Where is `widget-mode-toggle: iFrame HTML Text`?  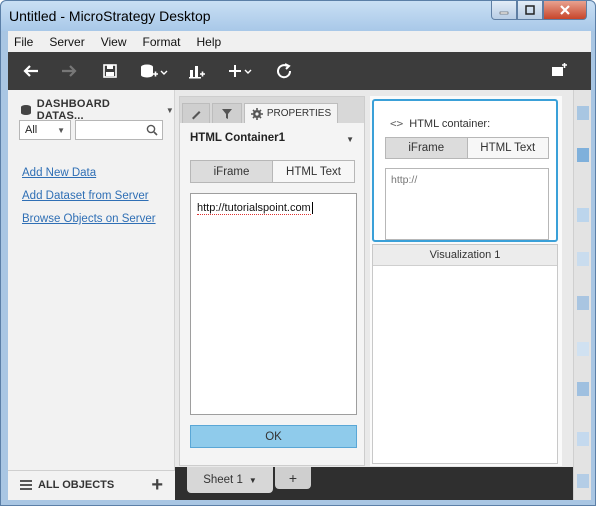 widget-mode-toggle: iFrame HTML Text is located at coordinates (467, 148).